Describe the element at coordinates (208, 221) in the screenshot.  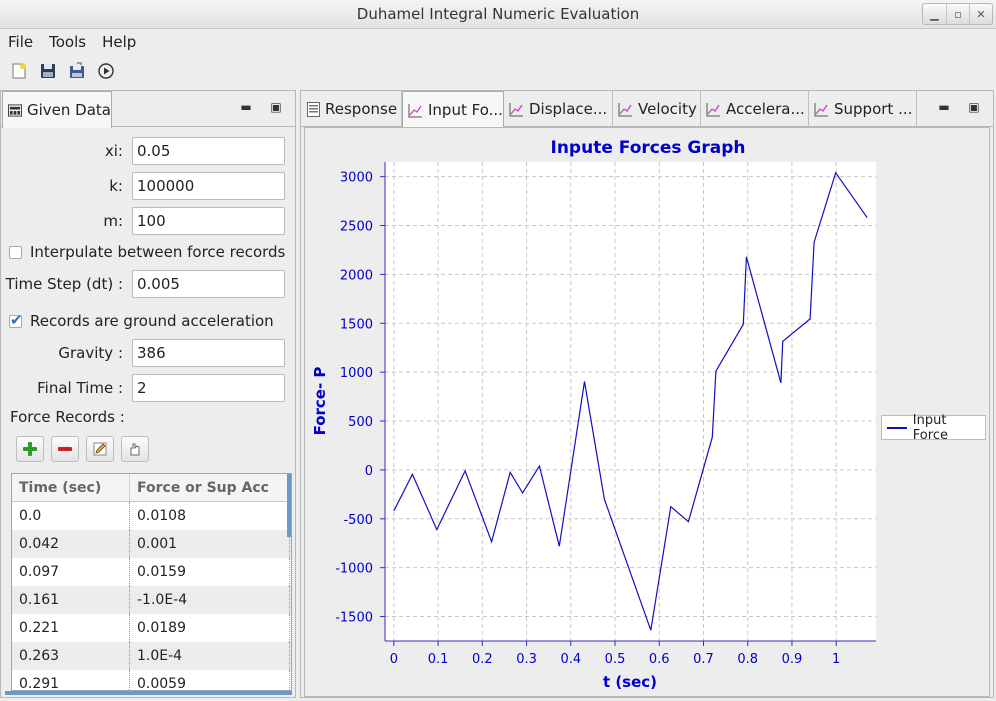
I see `m-field` at that location.